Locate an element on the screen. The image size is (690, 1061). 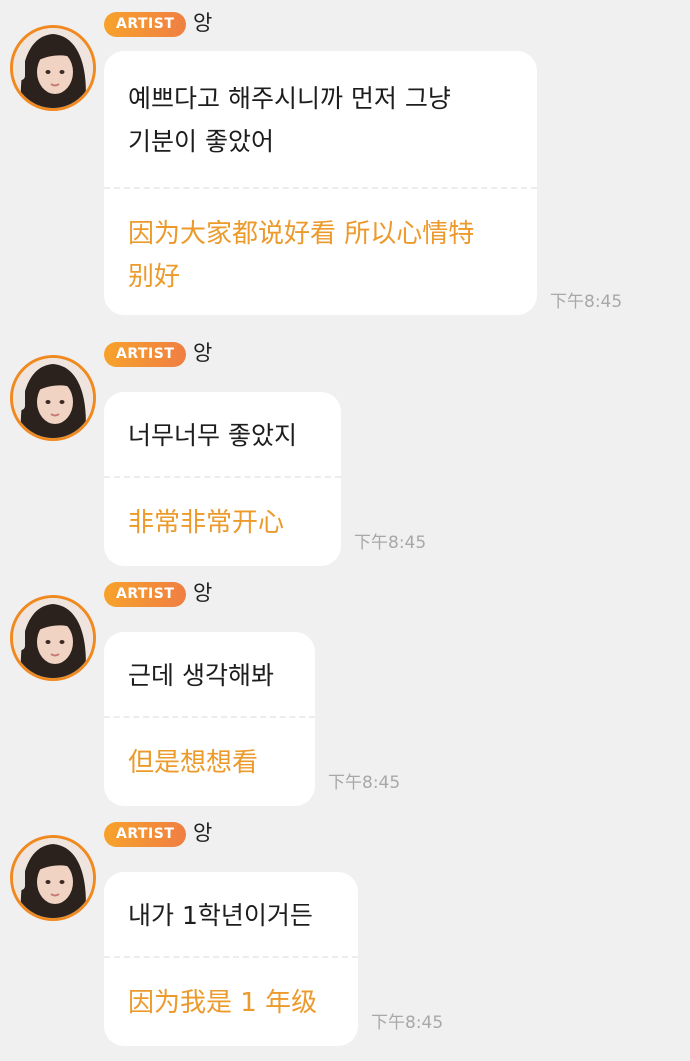
message-bubble: 내가 1학년이거든 因为我是 1 年级 is located at coordinates (231, 959).